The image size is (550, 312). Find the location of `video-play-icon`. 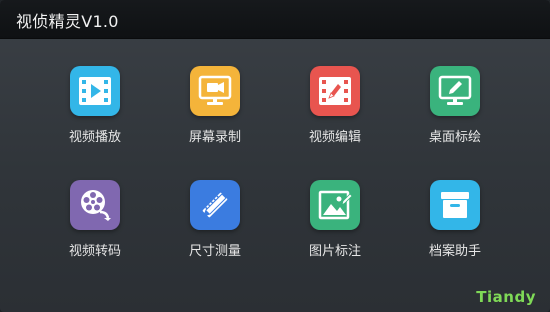

video-play-icon is located at coordinates (95, 91).